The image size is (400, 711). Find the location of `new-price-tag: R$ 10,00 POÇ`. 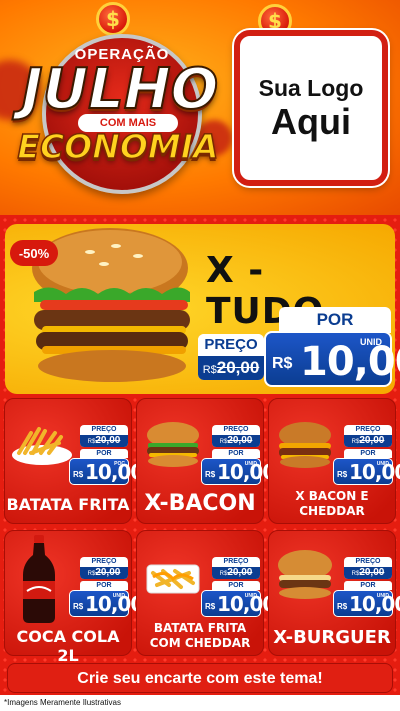

new-price-tag: R$ 10,00 POÇ is located at coordinates (106, 471).